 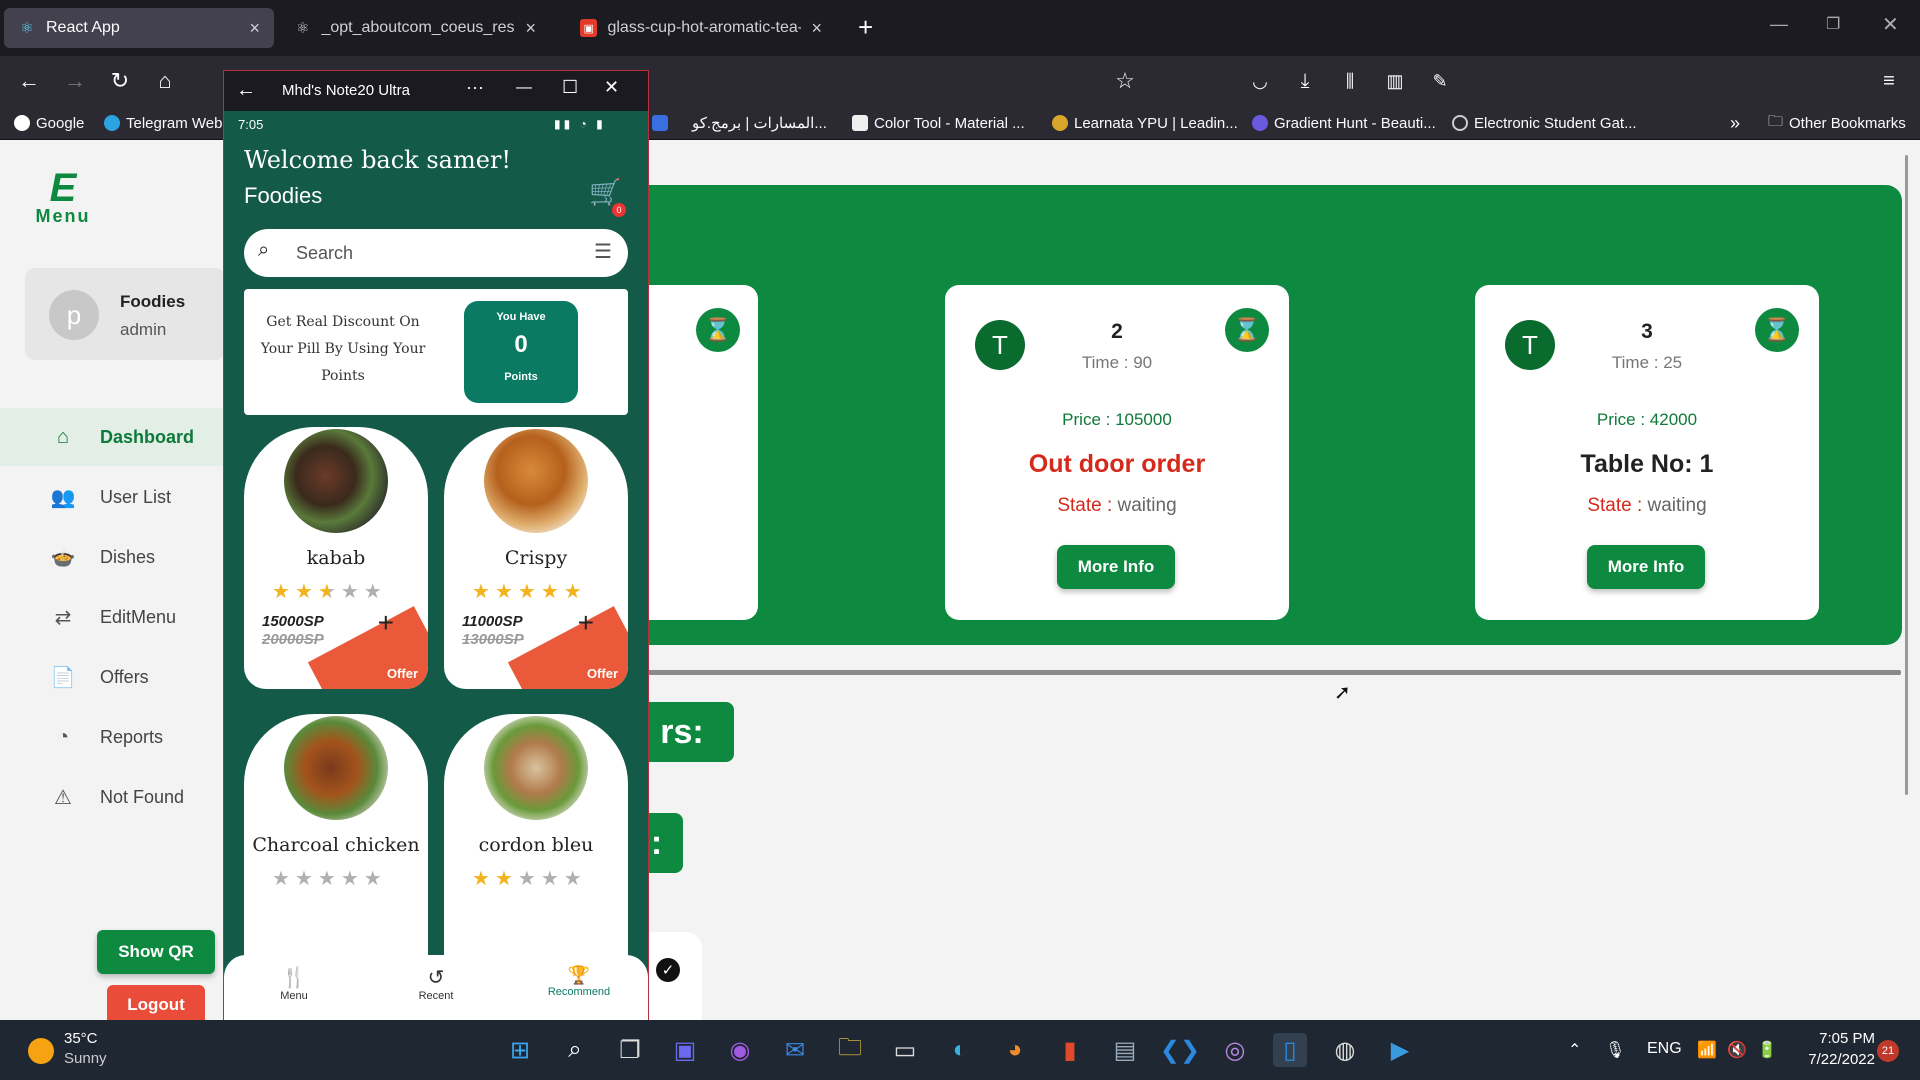 What do you see at coordinates (1888, 1051) in the screenshot?
I see `notification-badge: 21` at bounding box center [1888, 1051].